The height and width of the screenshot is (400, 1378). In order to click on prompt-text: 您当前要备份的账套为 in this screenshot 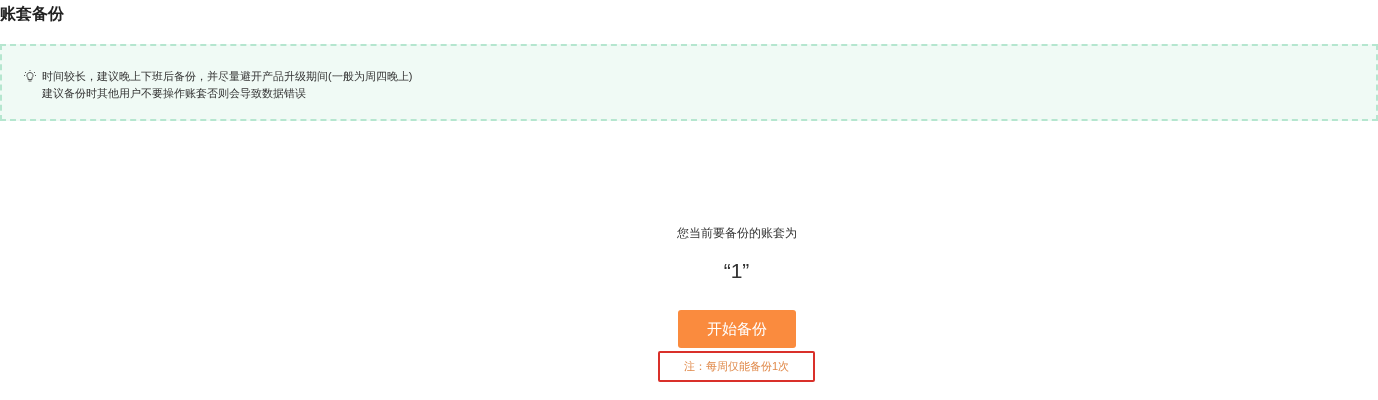, I will do `click(736, 233)`.